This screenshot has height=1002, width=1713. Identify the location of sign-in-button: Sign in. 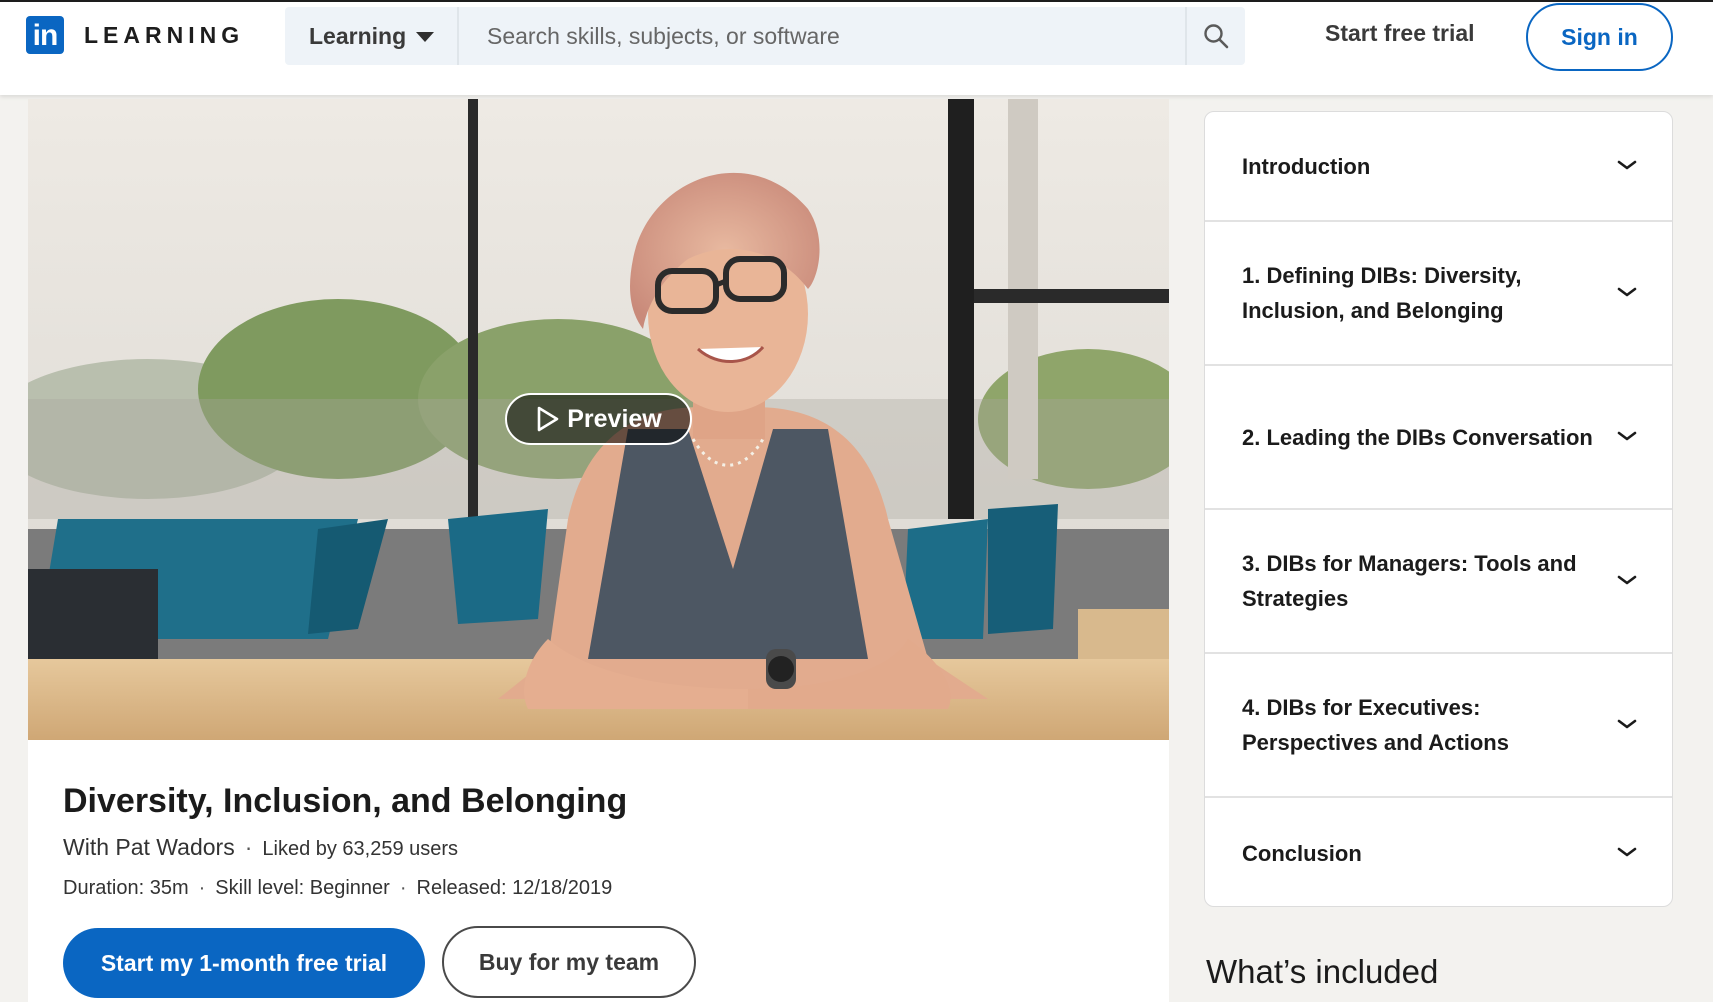
(1599, 37).